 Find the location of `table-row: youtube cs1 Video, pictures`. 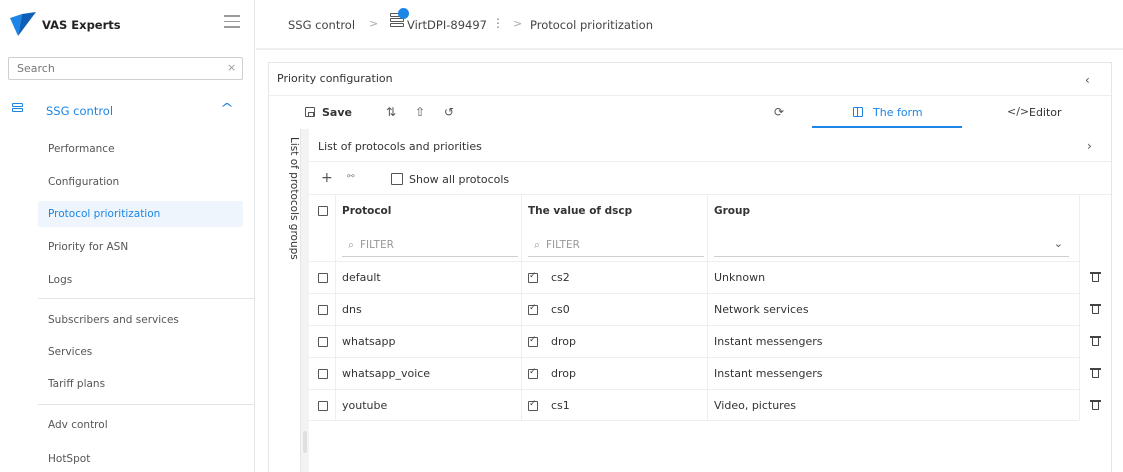

table-row: youtube cs1 Video, pictures is located at coordinates (694, 405).